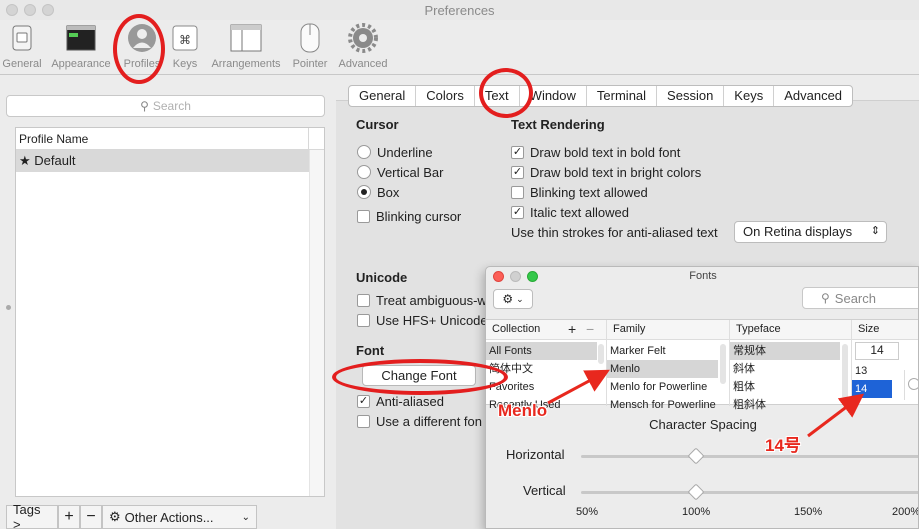 The height and width of the screenshot is (529, 919). What do you see at coordinates (783, 445) in the screenshot?
I see `annotation-size-label: 14号` at bounding box center [783, 445].